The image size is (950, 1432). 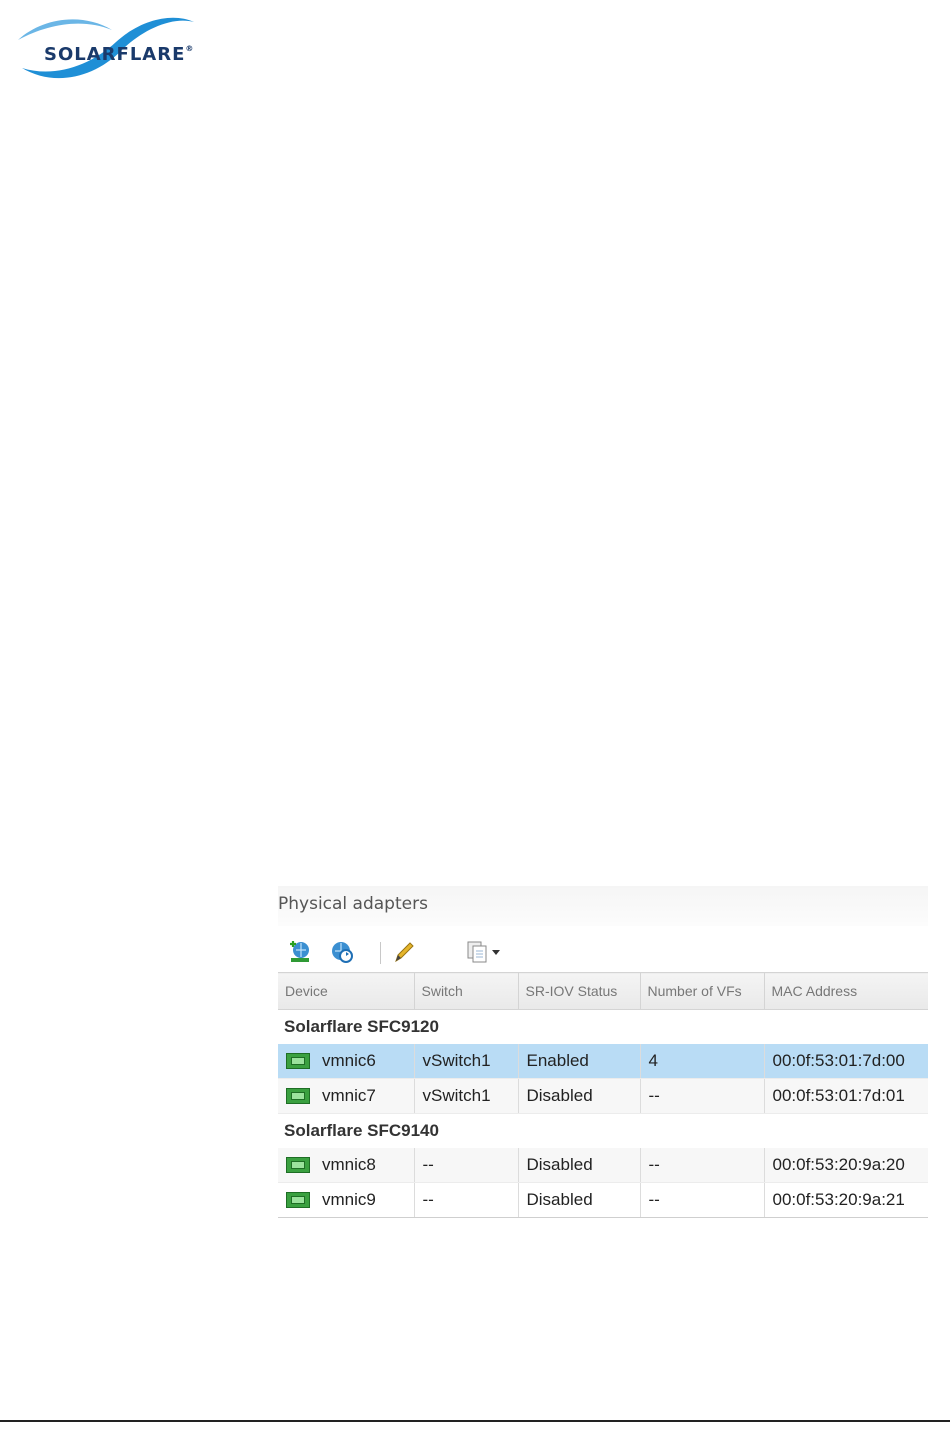 I want to click on page-footer-rule, so click(x=475, y=1421).